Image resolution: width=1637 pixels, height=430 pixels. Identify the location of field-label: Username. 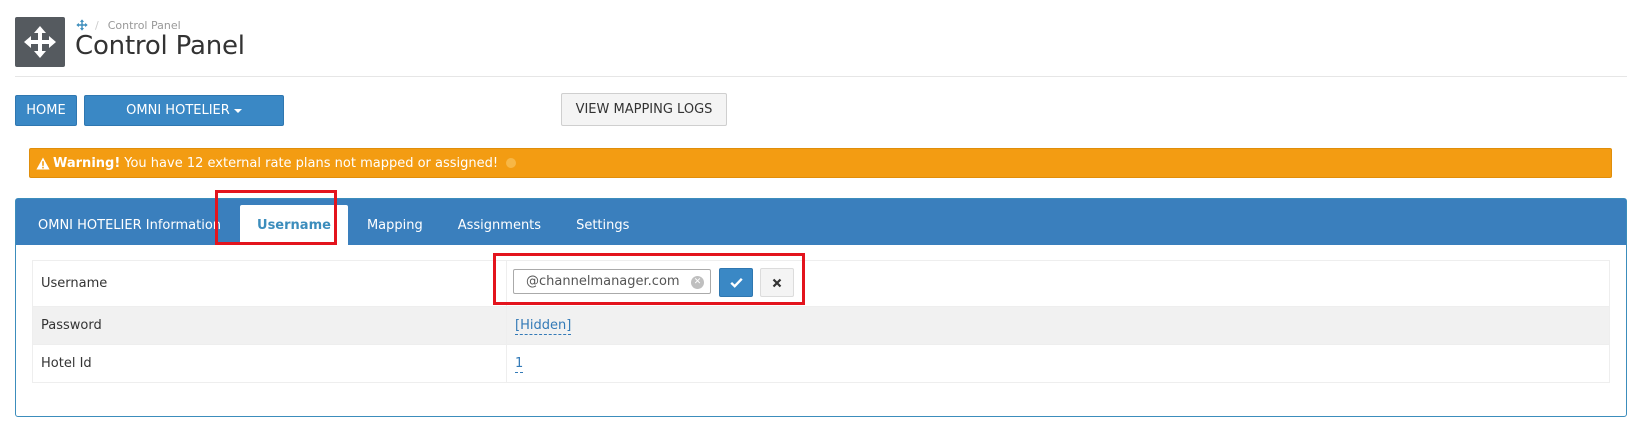
(269, 283).